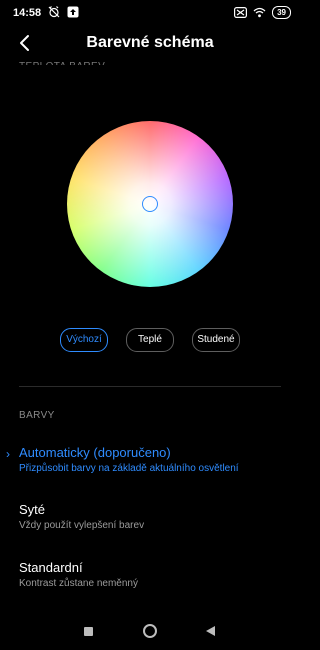  Describe the element at coordinates (88, 631) in the screenshot. I see `recent-apps-button` at that location.